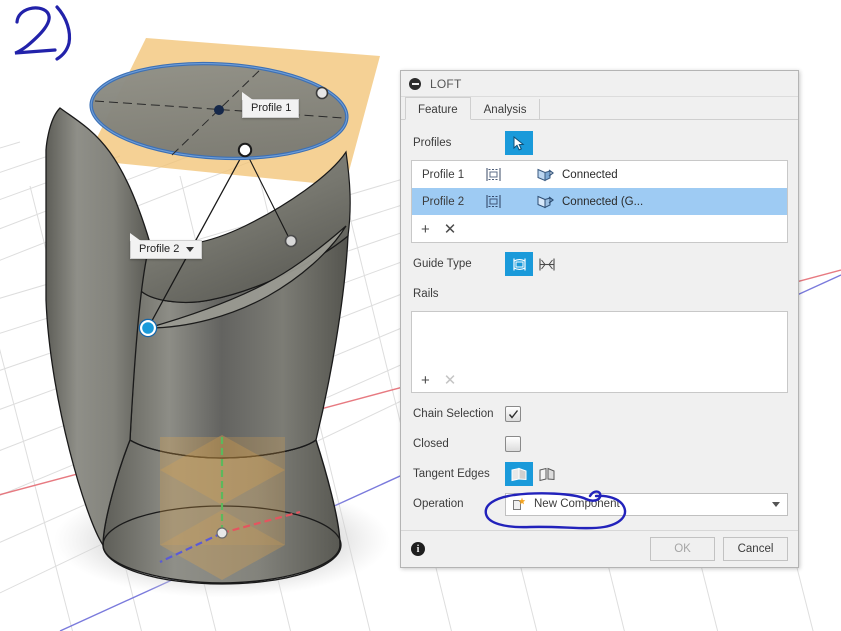 Image resolution: width=841 pixels, height=631 pixels. What do you see at coordinates (451, 474) in the screenshot?
I see `tangent-edges-label: Tangent Edges` at bounding box center [451, 474].